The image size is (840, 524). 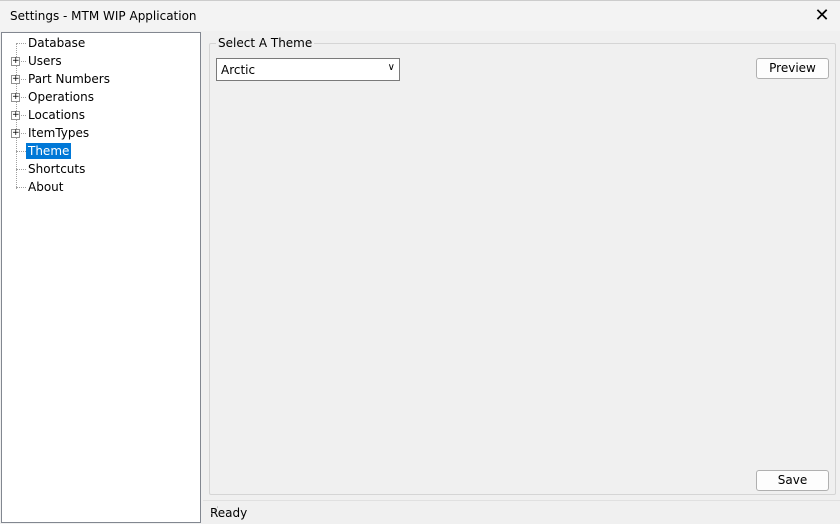 What do you see at coordinates (103, 16) in the screenshot?
I see `window-title: Settings - MTM WIP Application` at bounding box center [103, 16].